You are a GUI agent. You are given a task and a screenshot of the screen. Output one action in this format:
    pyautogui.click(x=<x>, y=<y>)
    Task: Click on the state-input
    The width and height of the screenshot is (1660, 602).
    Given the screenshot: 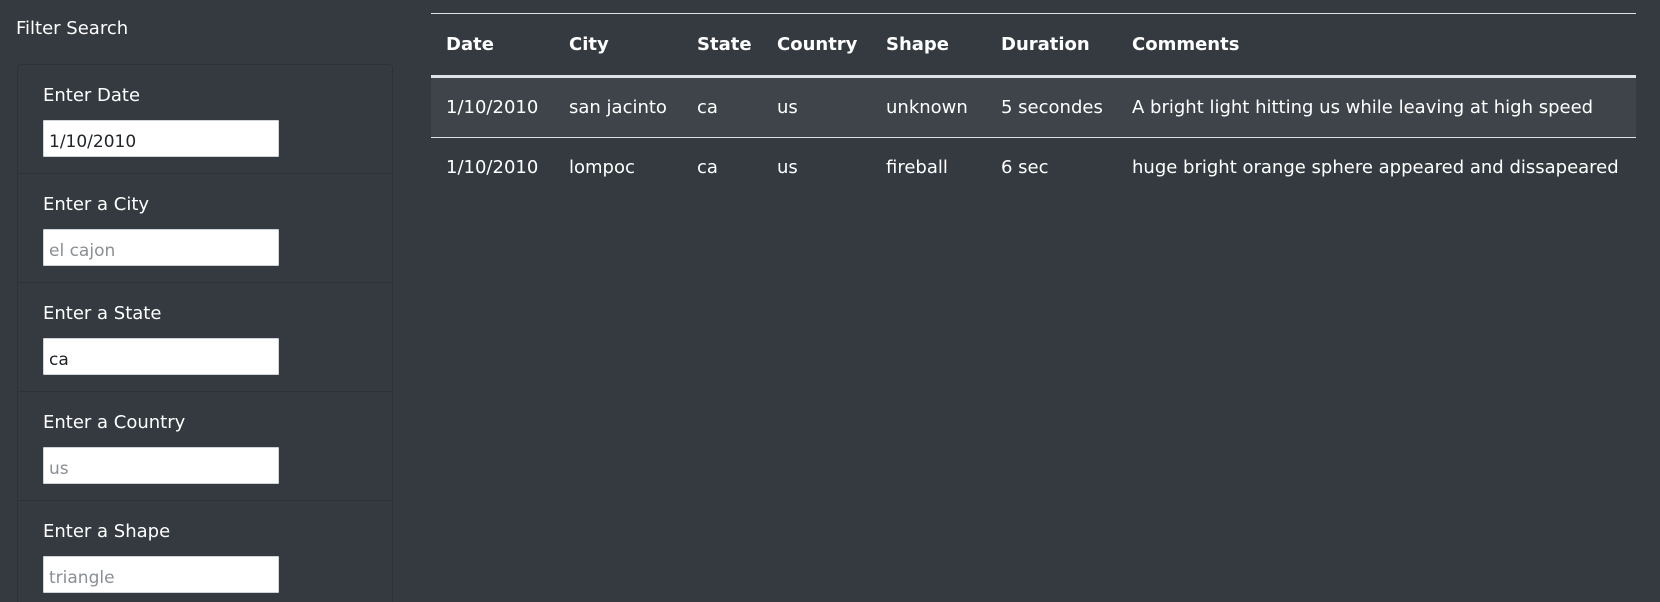 What is the action you would take?
    pyautogui.click(x=161, y=356)
    